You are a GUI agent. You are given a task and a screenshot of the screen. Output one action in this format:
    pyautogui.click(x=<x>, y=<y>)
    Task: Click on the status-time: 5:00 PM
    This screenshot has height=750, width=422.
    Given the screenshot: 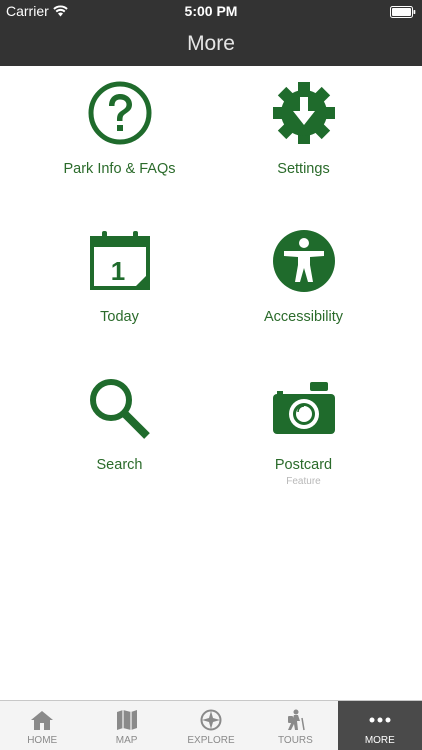 What is the action you would take?
    pyautogui.click(x=211, y=11)
    